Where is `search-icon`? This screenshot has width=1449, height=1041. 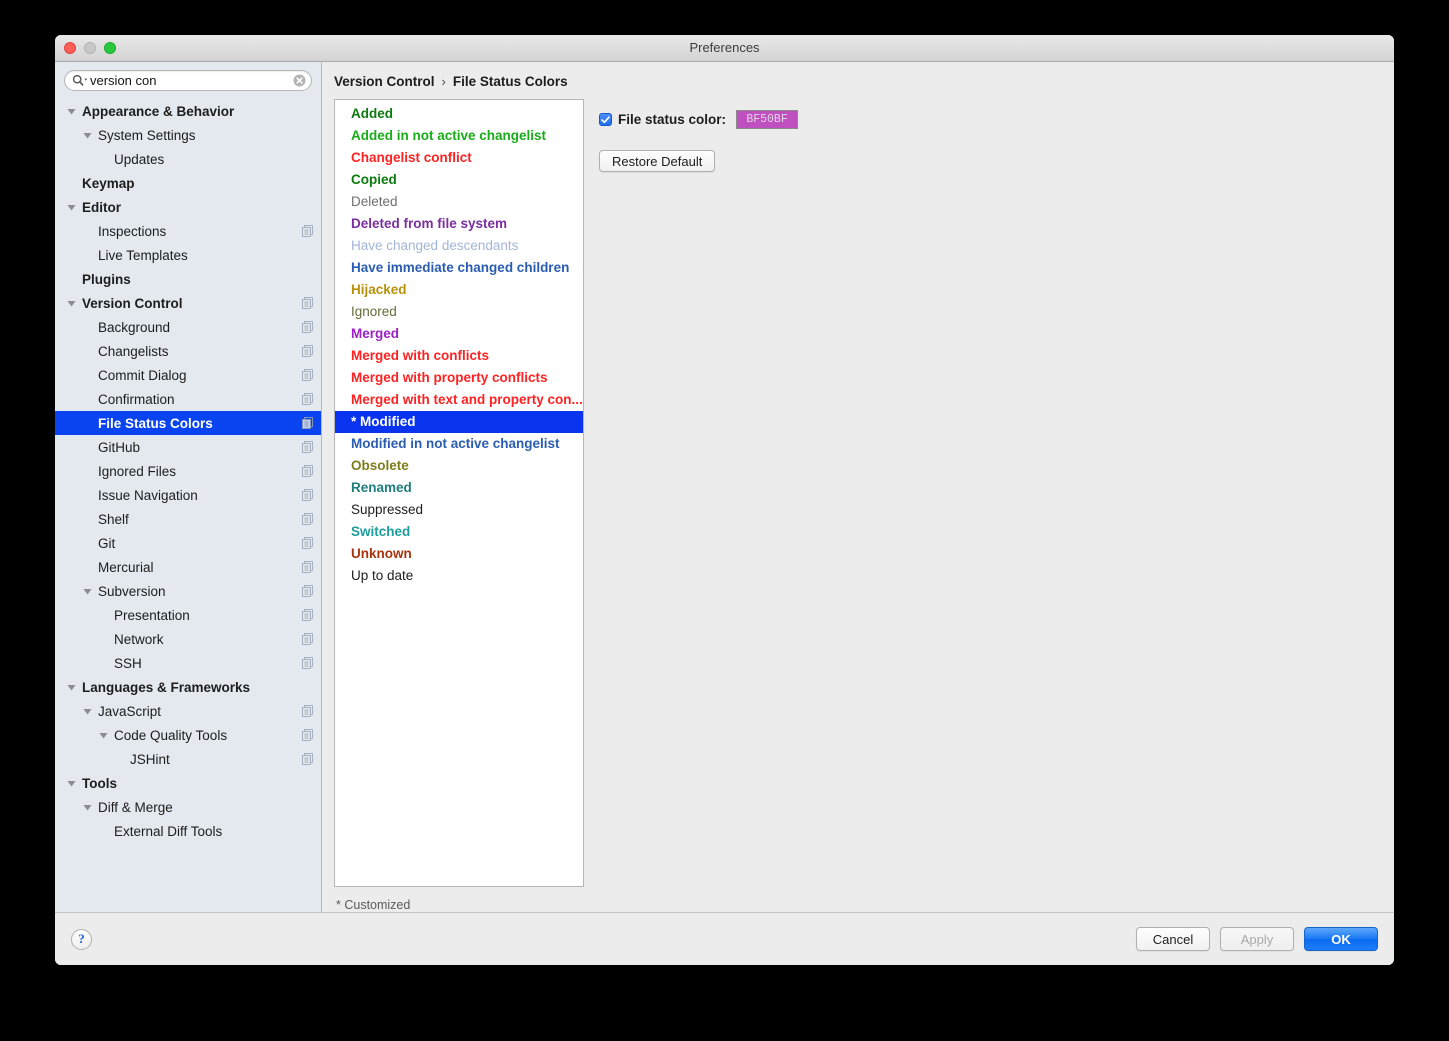 search-icon is located at coordinates (80, 80).